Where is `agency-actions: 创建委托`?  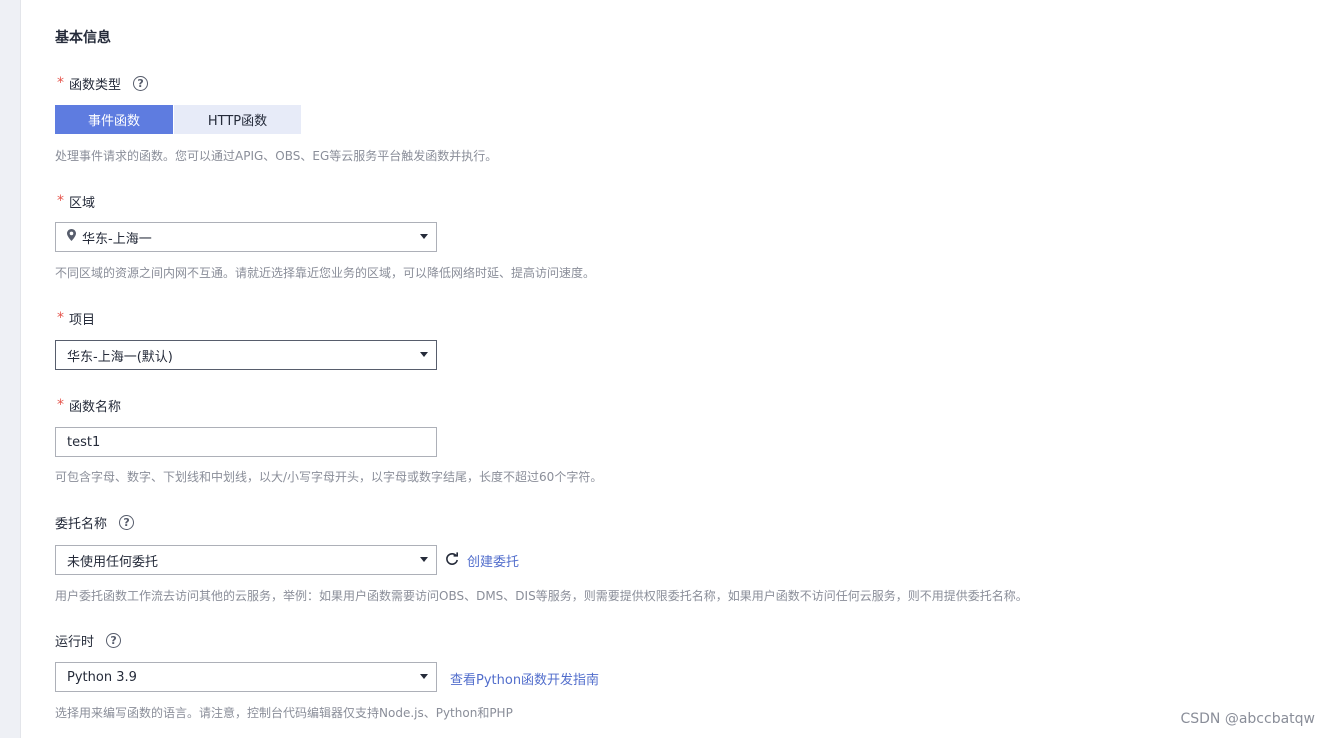
agency-actions: 创建委托 is located at coordinates (482, 560).